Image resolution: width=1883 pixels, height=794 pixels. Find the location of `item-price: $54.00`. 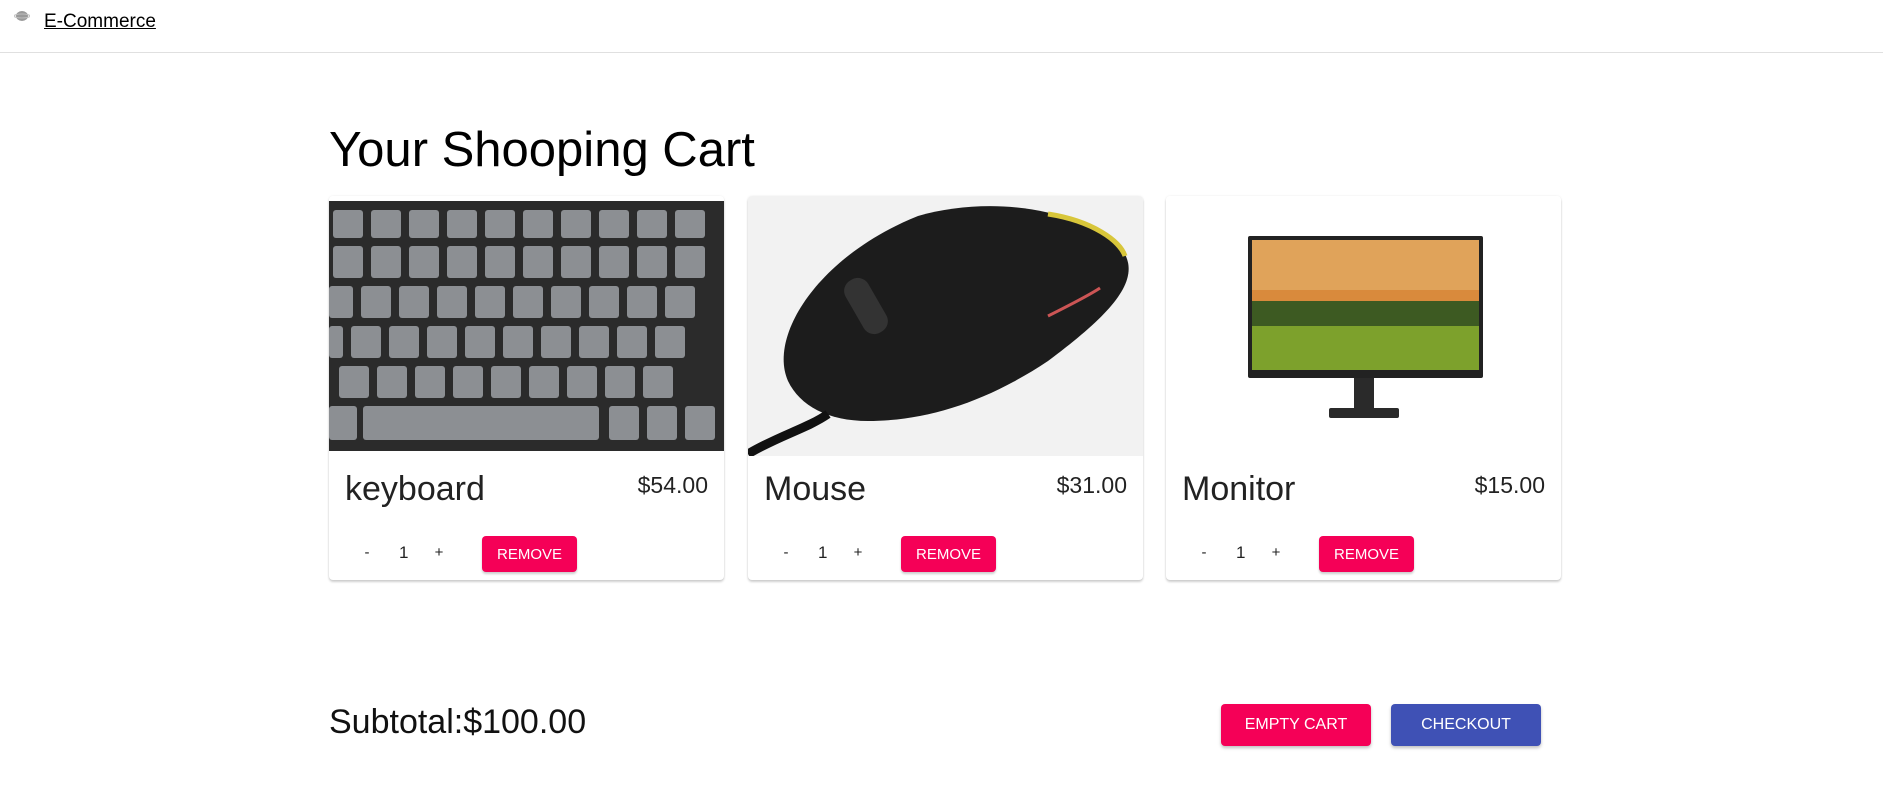

item-price: $54.00 is located at coordinates (672, 485).